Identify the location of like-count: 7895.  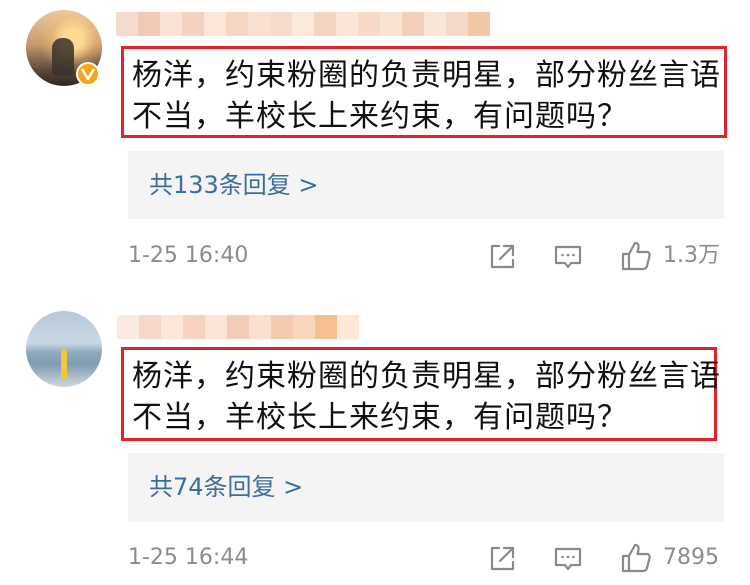
(691, 557).